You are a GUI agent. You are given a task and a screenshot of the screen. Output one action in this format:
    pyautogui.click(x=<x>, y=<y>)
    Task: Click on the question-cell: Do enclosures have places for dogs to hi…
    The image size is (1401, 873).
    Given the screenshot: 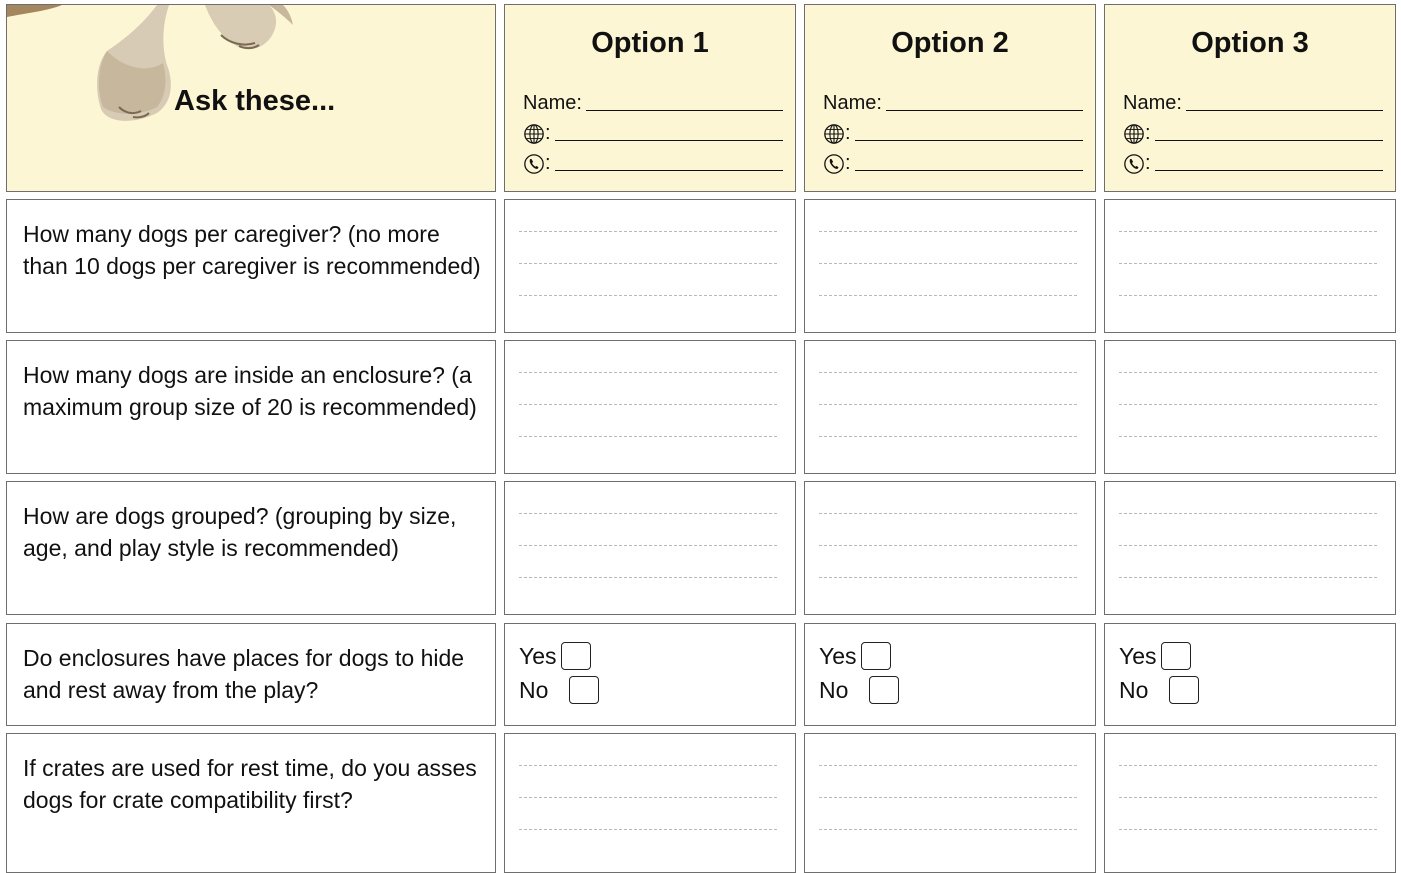 What is the action you would take?
    pyautogui.click(x=251, y=674)
    